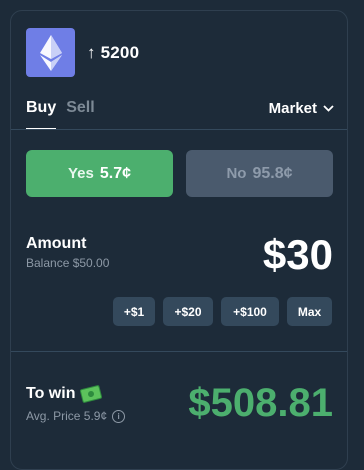  Describe the element at coordinates (180, 108) in the screenshot. I see `trade-tabs: Buy Sell Market` at that location.